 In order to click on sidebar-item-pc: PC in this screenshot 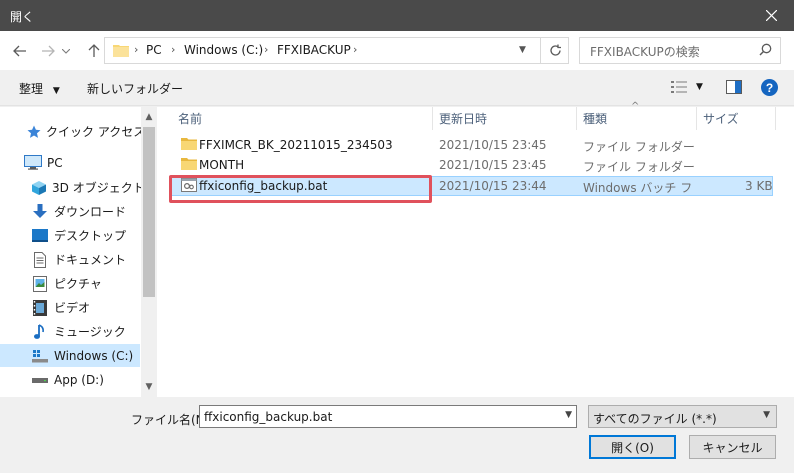, I will do `click(70, 162)`.